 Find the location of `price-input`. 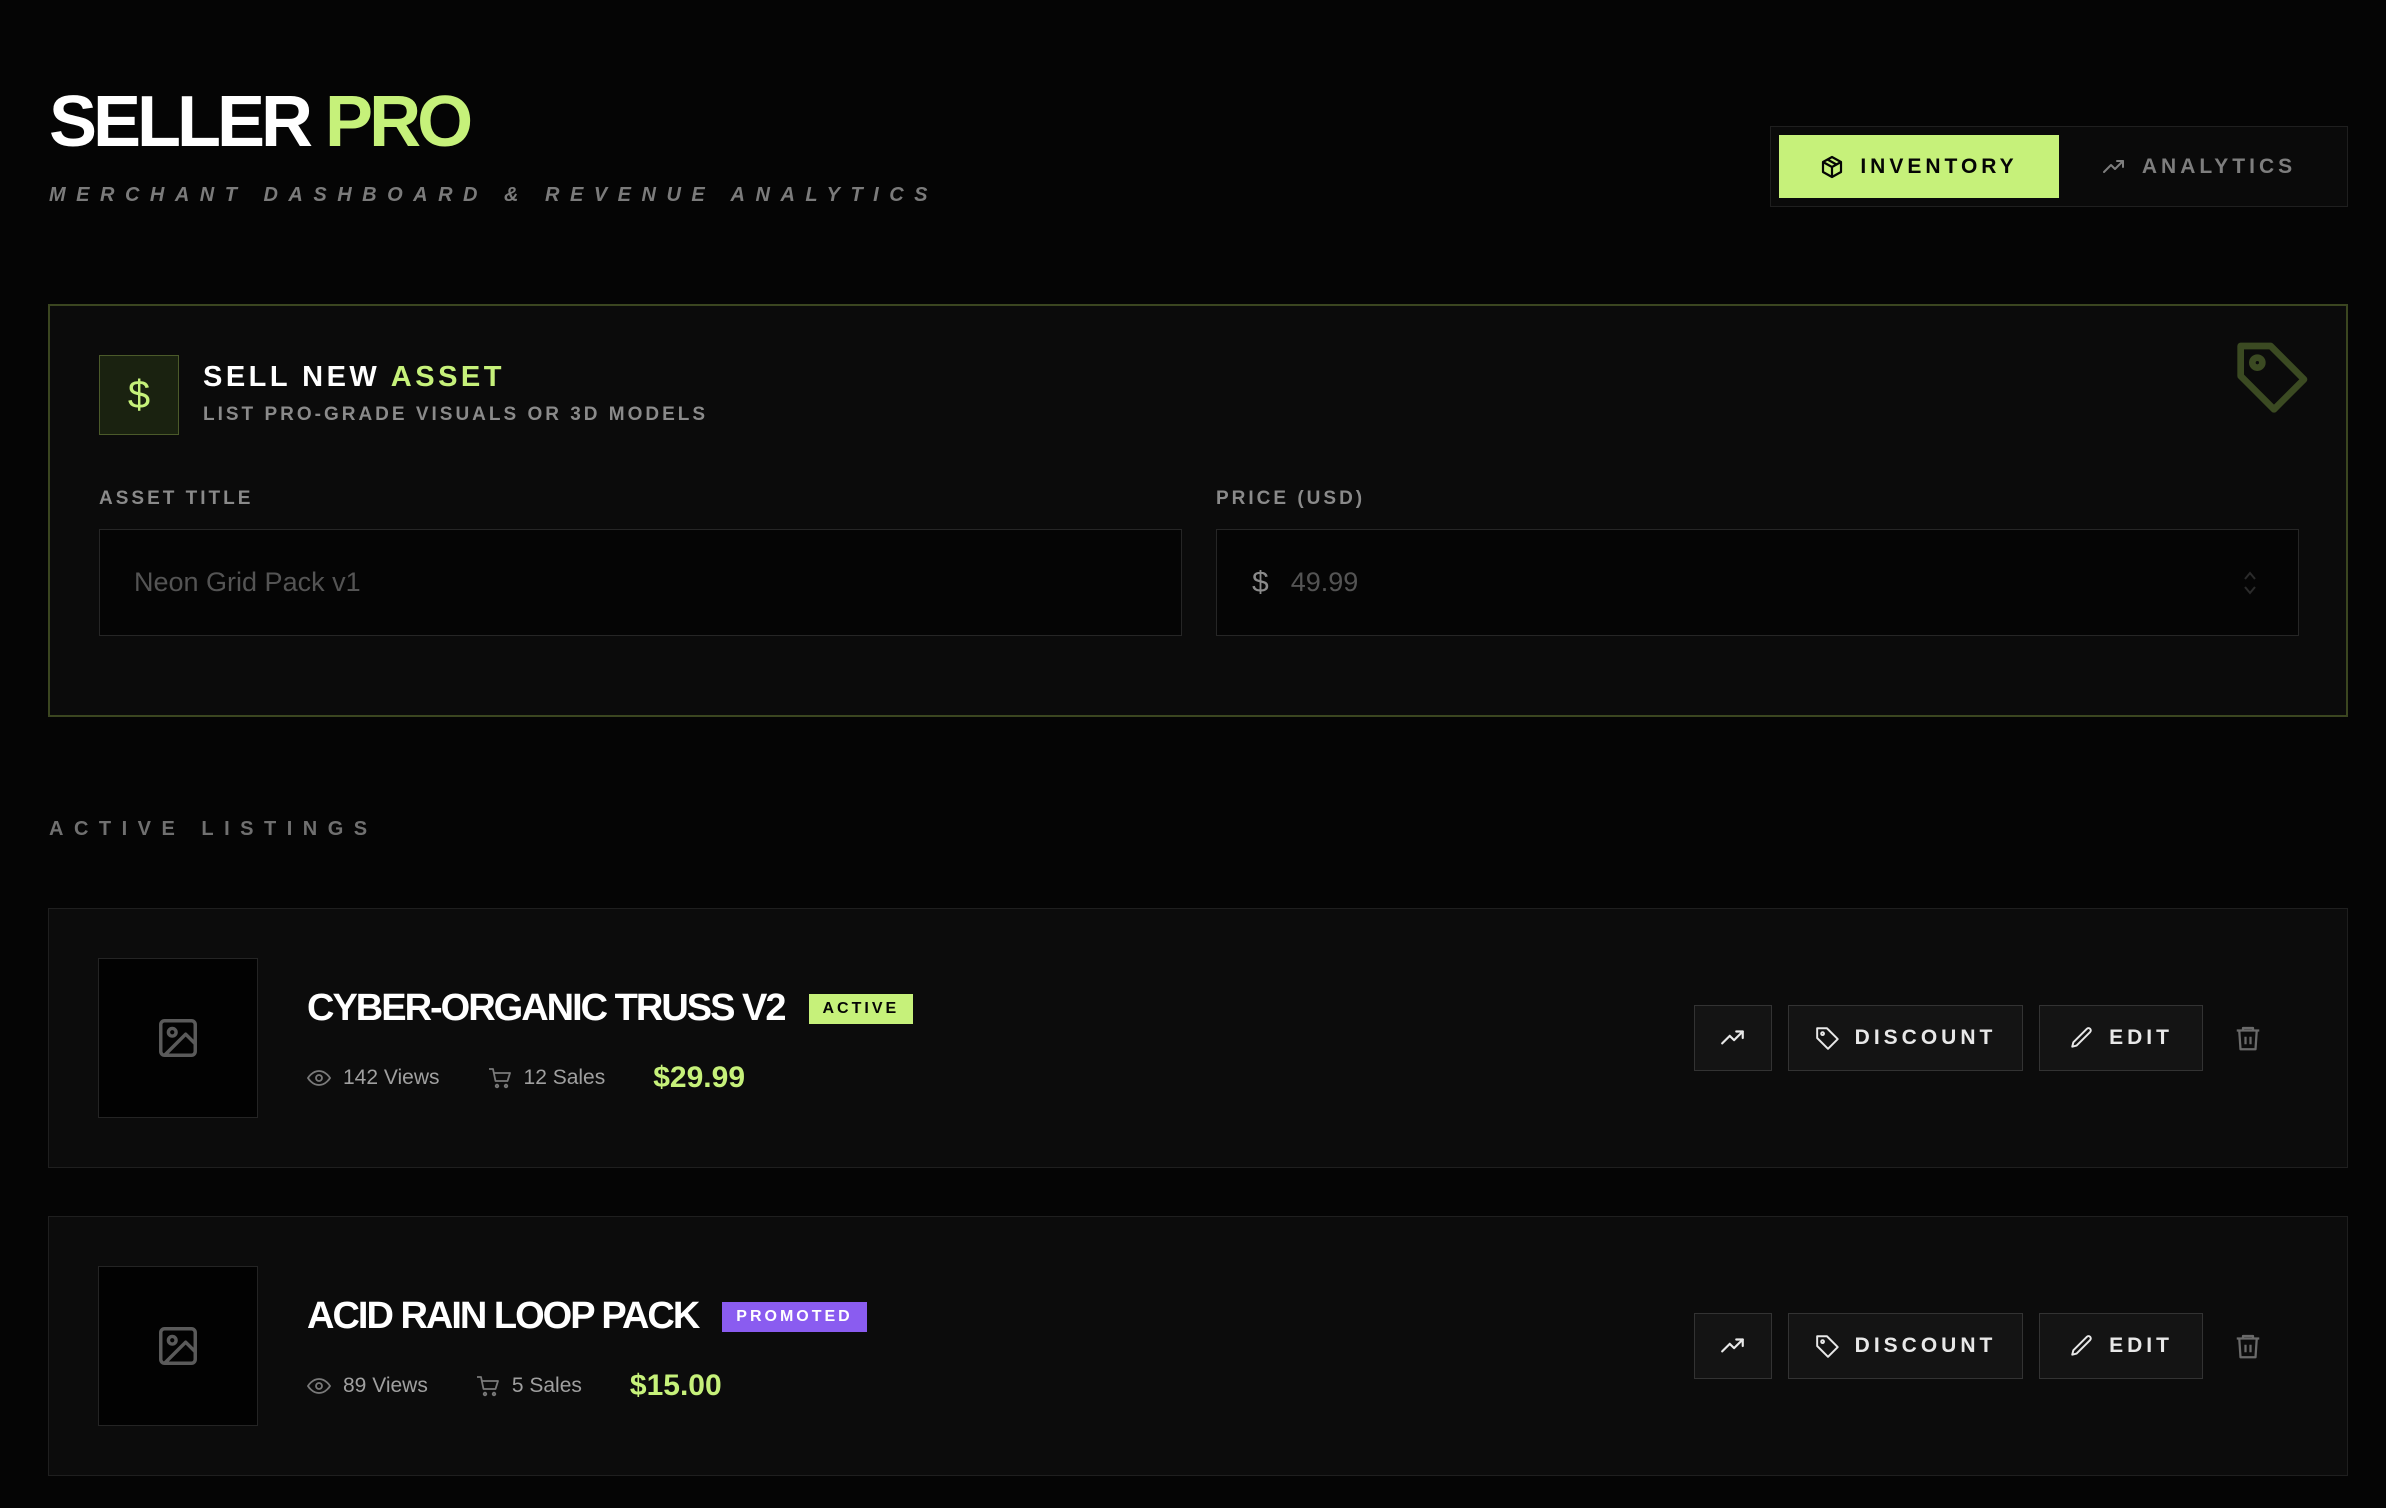

price-input is located at coordinates (1794, 582).